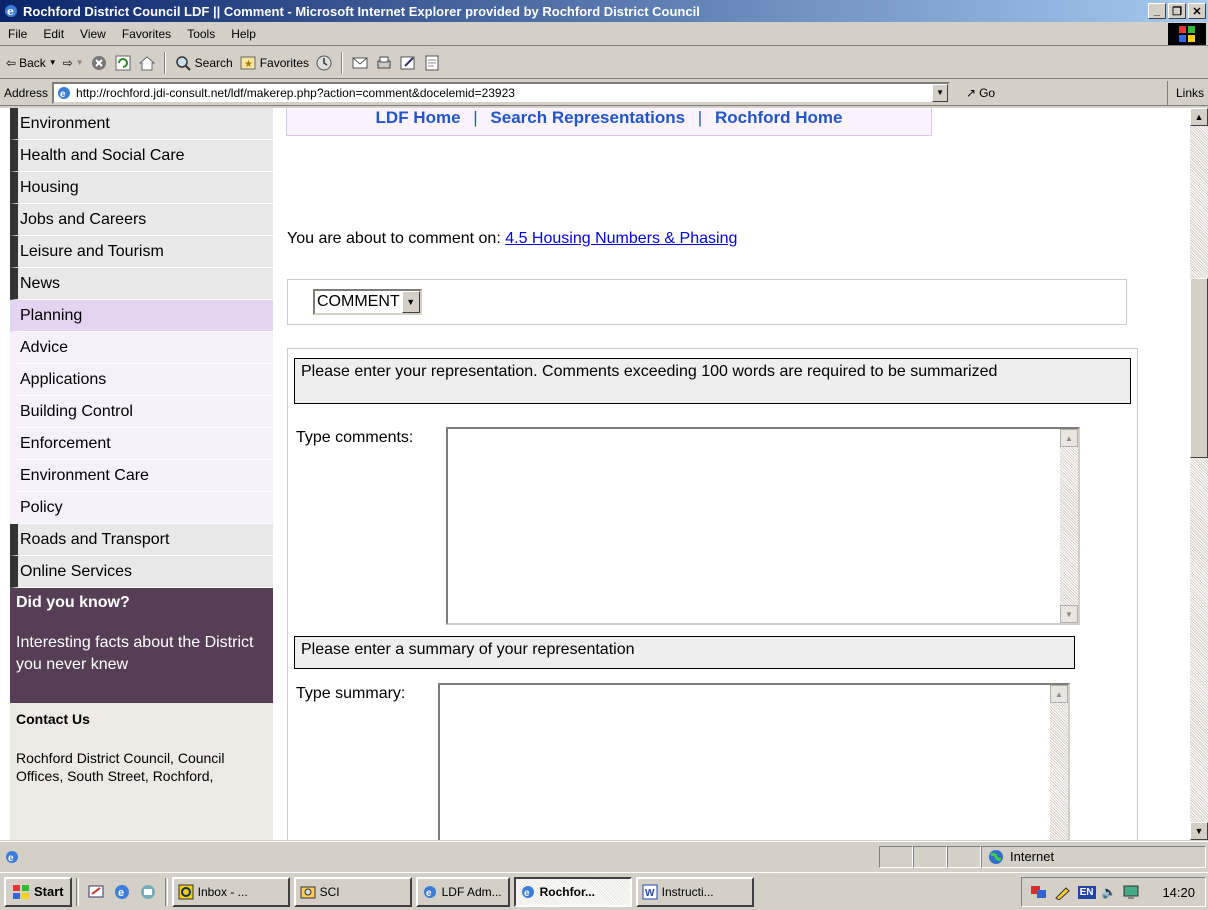 The height and width of the screenshot is (910, 1208). I want to click on close-button: ✕, so click(1197, 11).